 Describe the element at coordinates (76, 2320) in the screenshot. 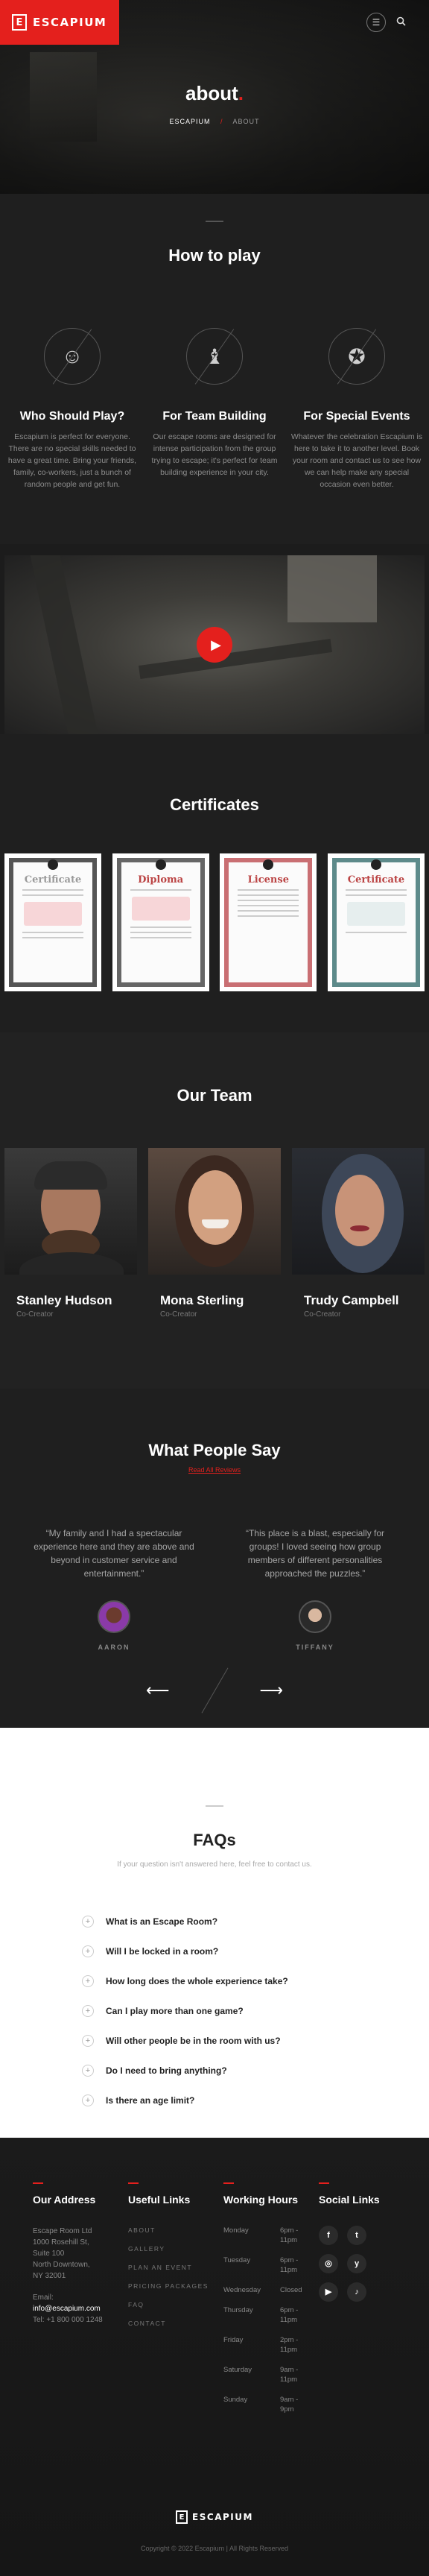

I see `phone-number: Tel: +1 800 000 1248` at that location.